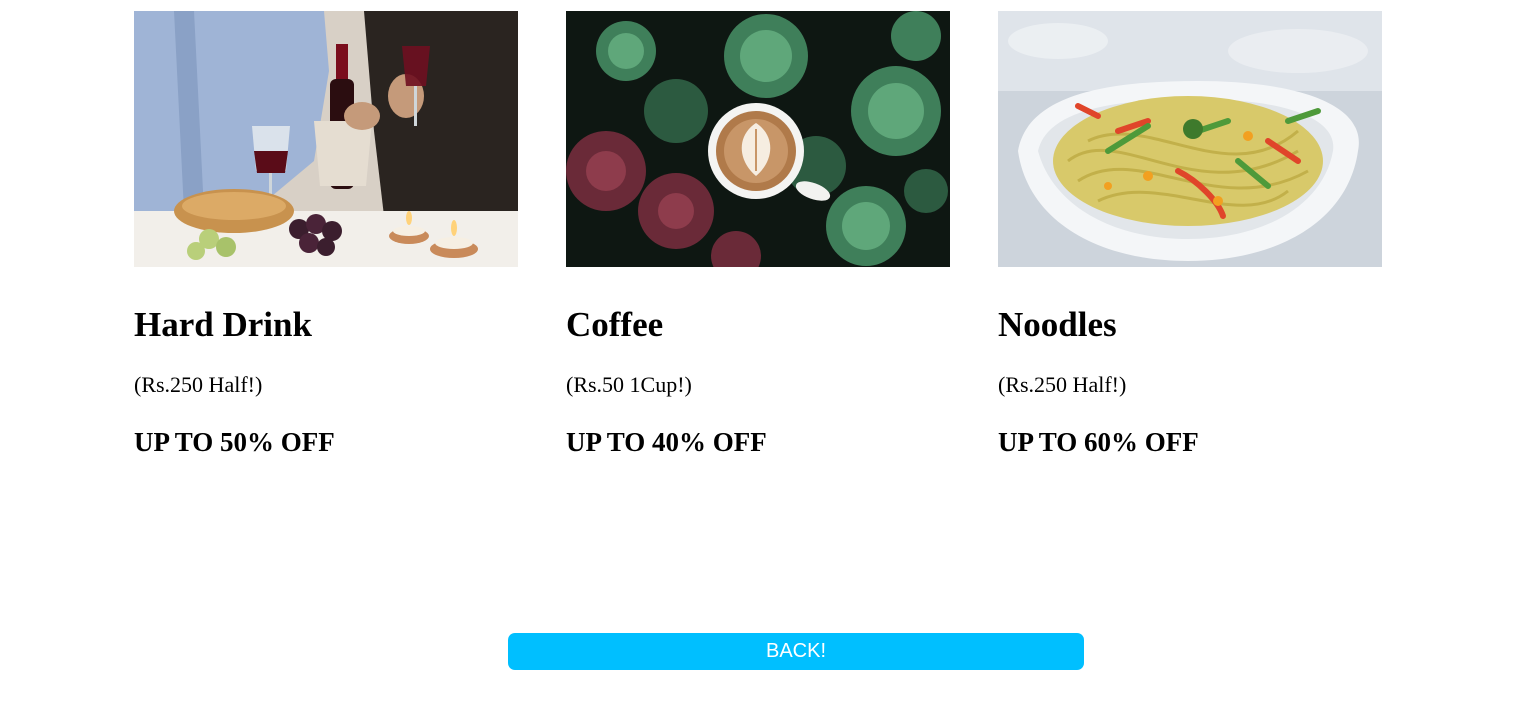 This screenshot has height=719, width=1516. Describe the element at coordinates (223, 324) in the screenshot. I see `item-title: Hard Drink` at that location.